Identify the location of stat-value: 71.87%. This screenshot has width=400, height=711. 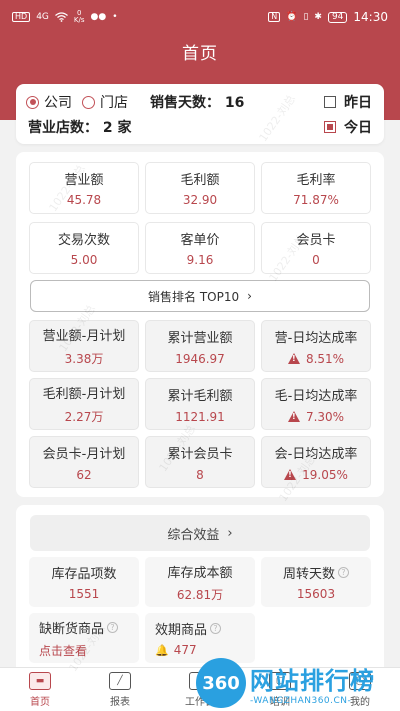
(316, 200).